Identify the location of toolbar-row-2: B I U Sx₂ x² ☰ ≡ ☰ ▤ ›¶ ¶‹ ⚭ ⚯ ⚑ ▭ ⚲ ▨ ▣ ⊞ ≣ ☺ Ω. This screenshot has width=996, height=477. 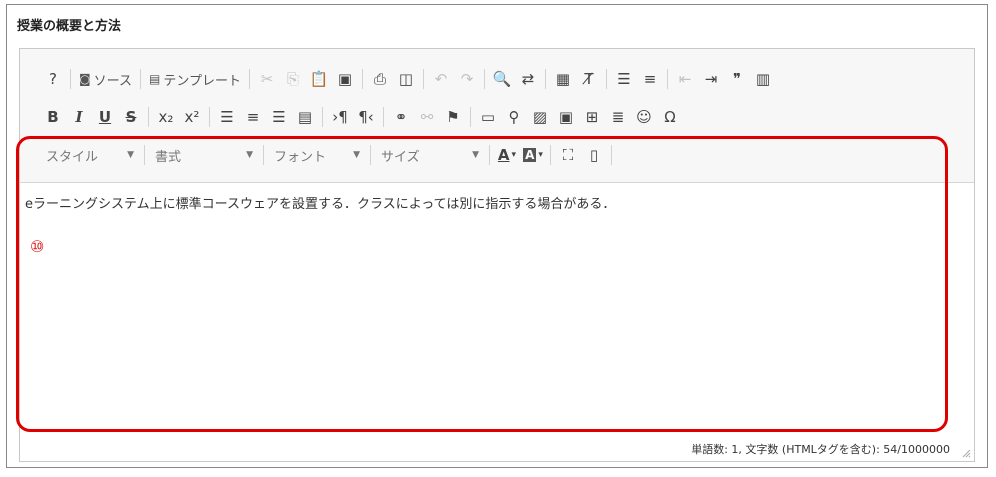
(361, 117).